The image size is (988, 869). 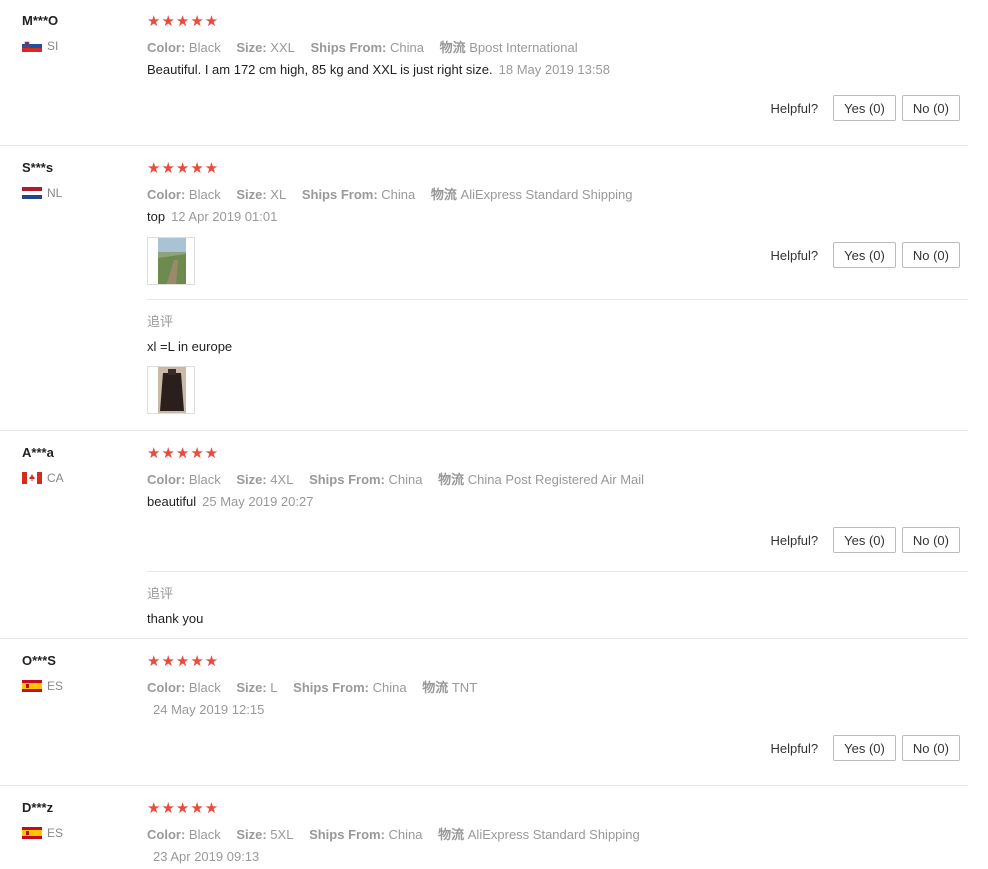 I want to click on review-date: 25 May 2019 20:27, so click(x=258, y=501).